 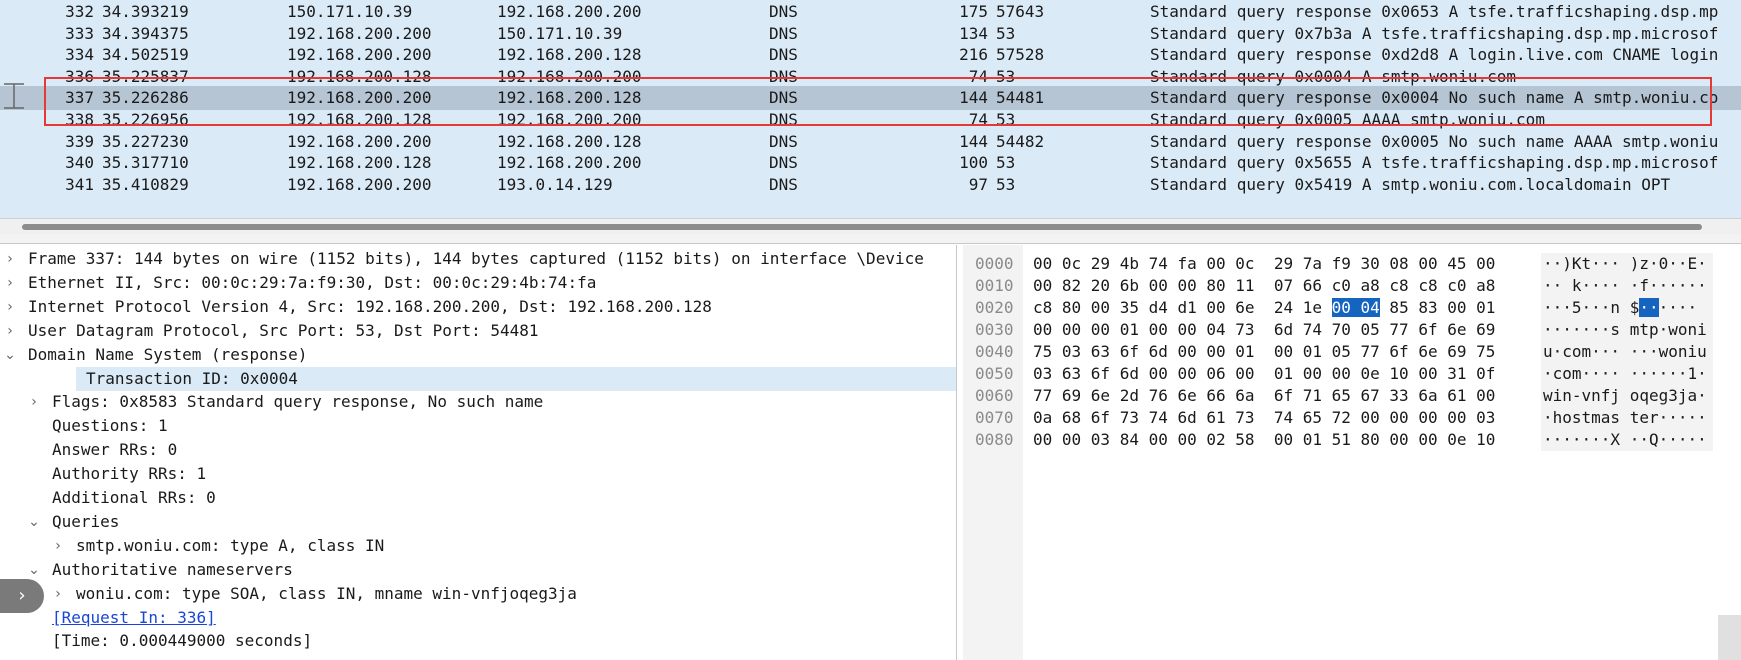 I want to click on side-expand-button: ›, so click(x=22, y=596).